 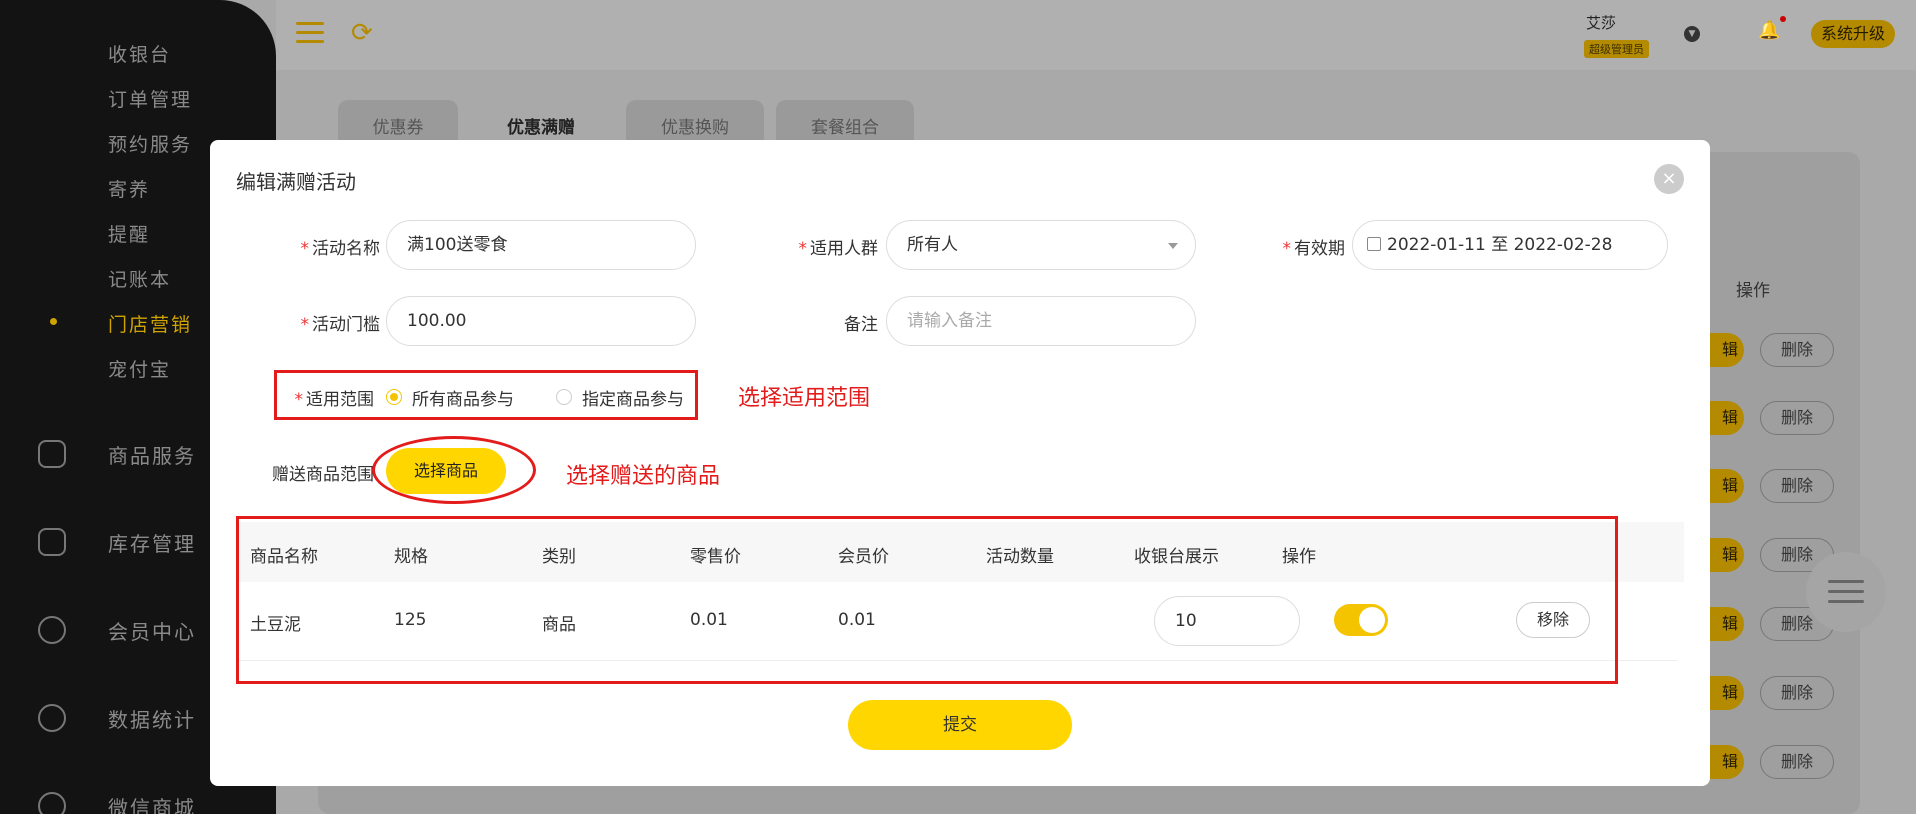 I want to click on annotation-scope-text: 选择适用范围, so click(x=804, y=398).